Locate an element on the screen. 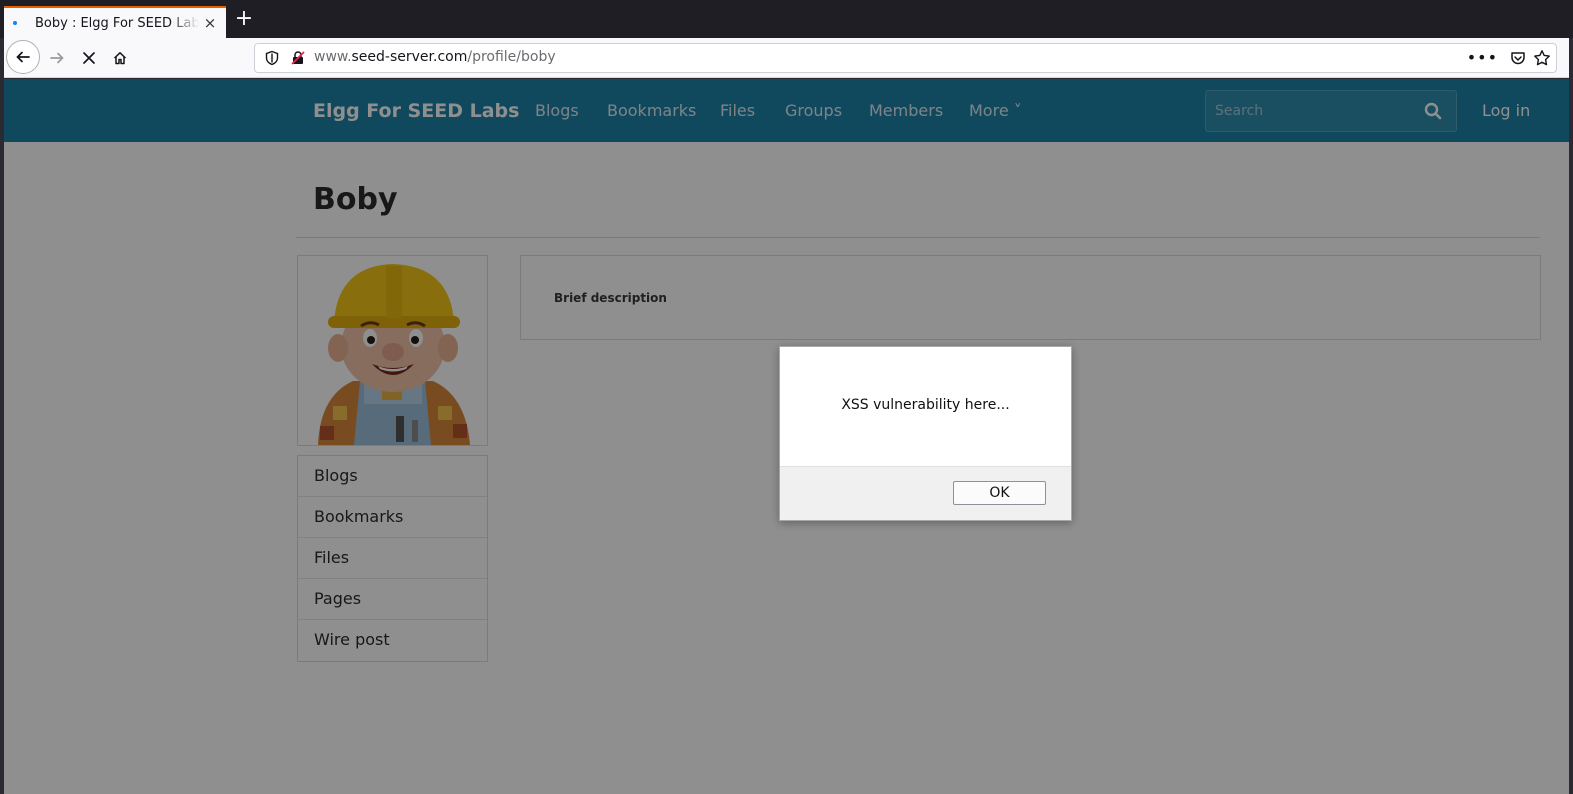 The image size is (1573, 794). home-button is located at coordinates (120, 58).